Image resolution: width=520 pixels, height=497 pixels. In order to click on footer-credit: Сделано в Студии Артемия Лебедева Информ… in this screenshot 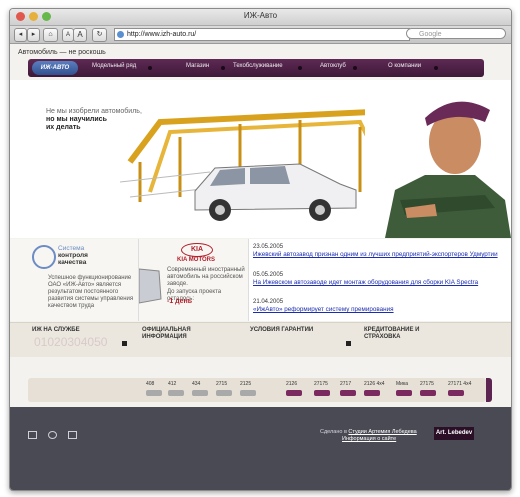, I will do `click(368, 436)`.